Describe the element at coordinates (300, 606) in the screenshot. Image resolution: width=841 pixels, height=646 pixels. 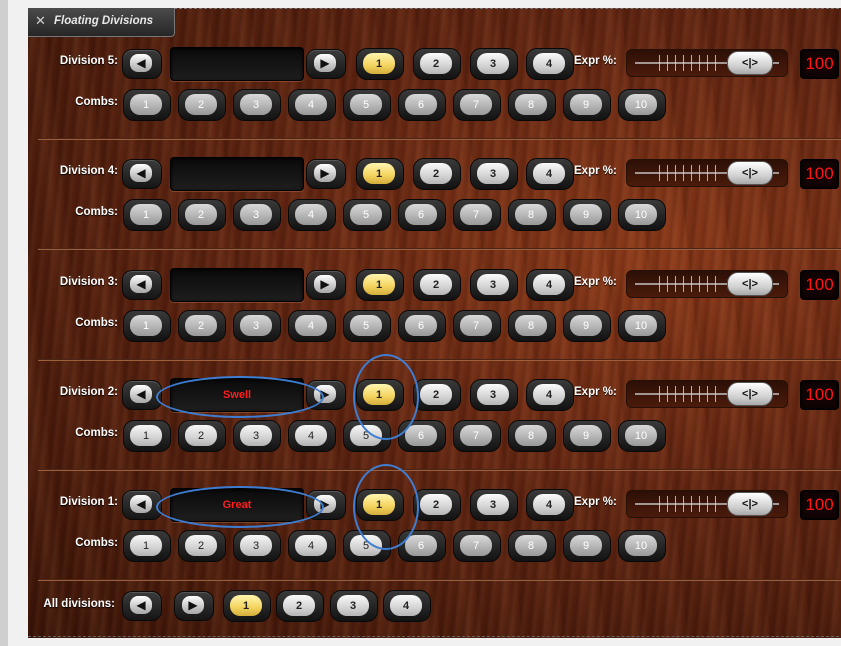
I see `all-bank-button-2: 2` at that location.